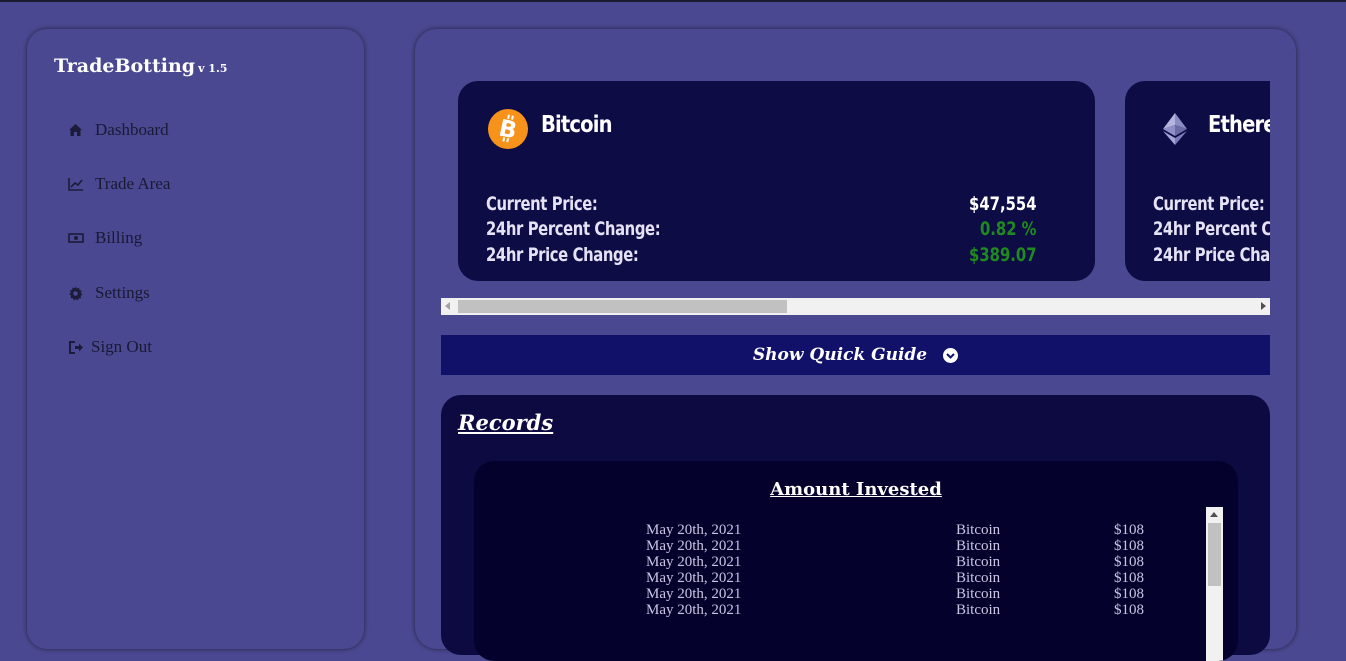  I want to click on scroll-up-arrow, so click(1214, 514).